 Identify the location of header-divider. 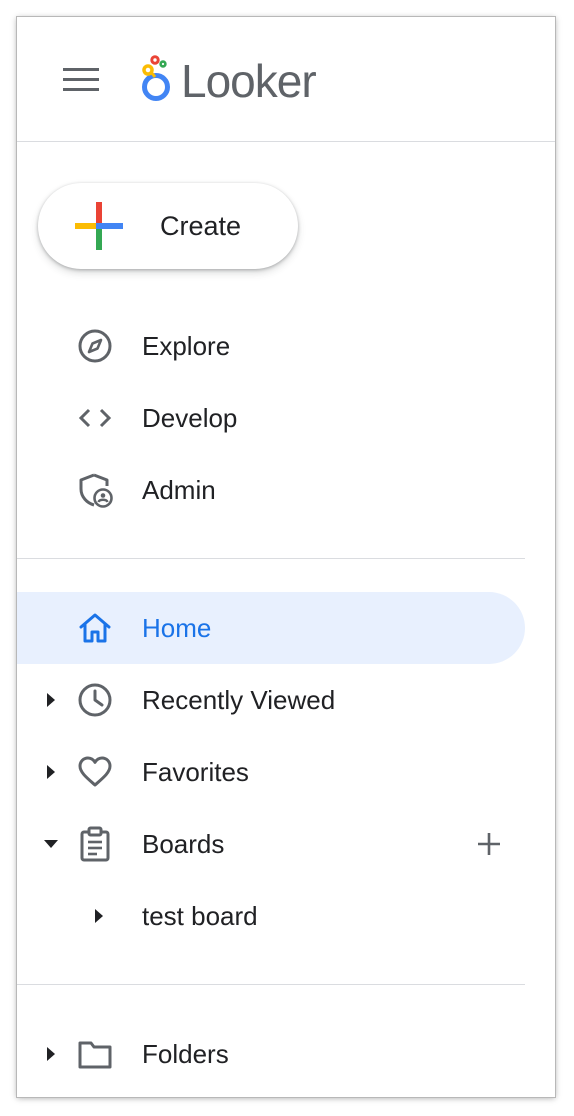
(286, 141).